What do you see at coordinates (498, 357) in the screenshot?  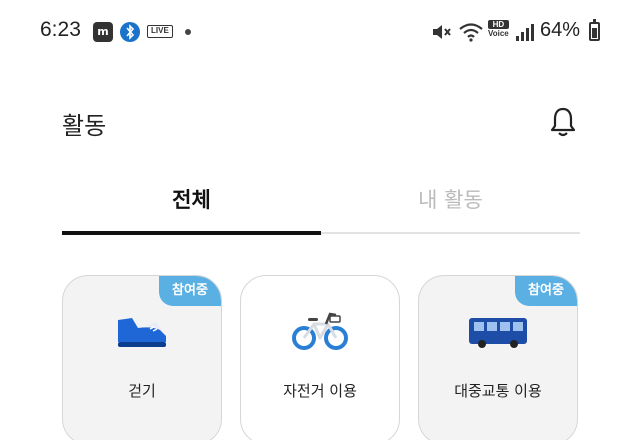 I see `activity-card-public-transit: 참여중 대중교통 이용` at bounding box center [498, 357].